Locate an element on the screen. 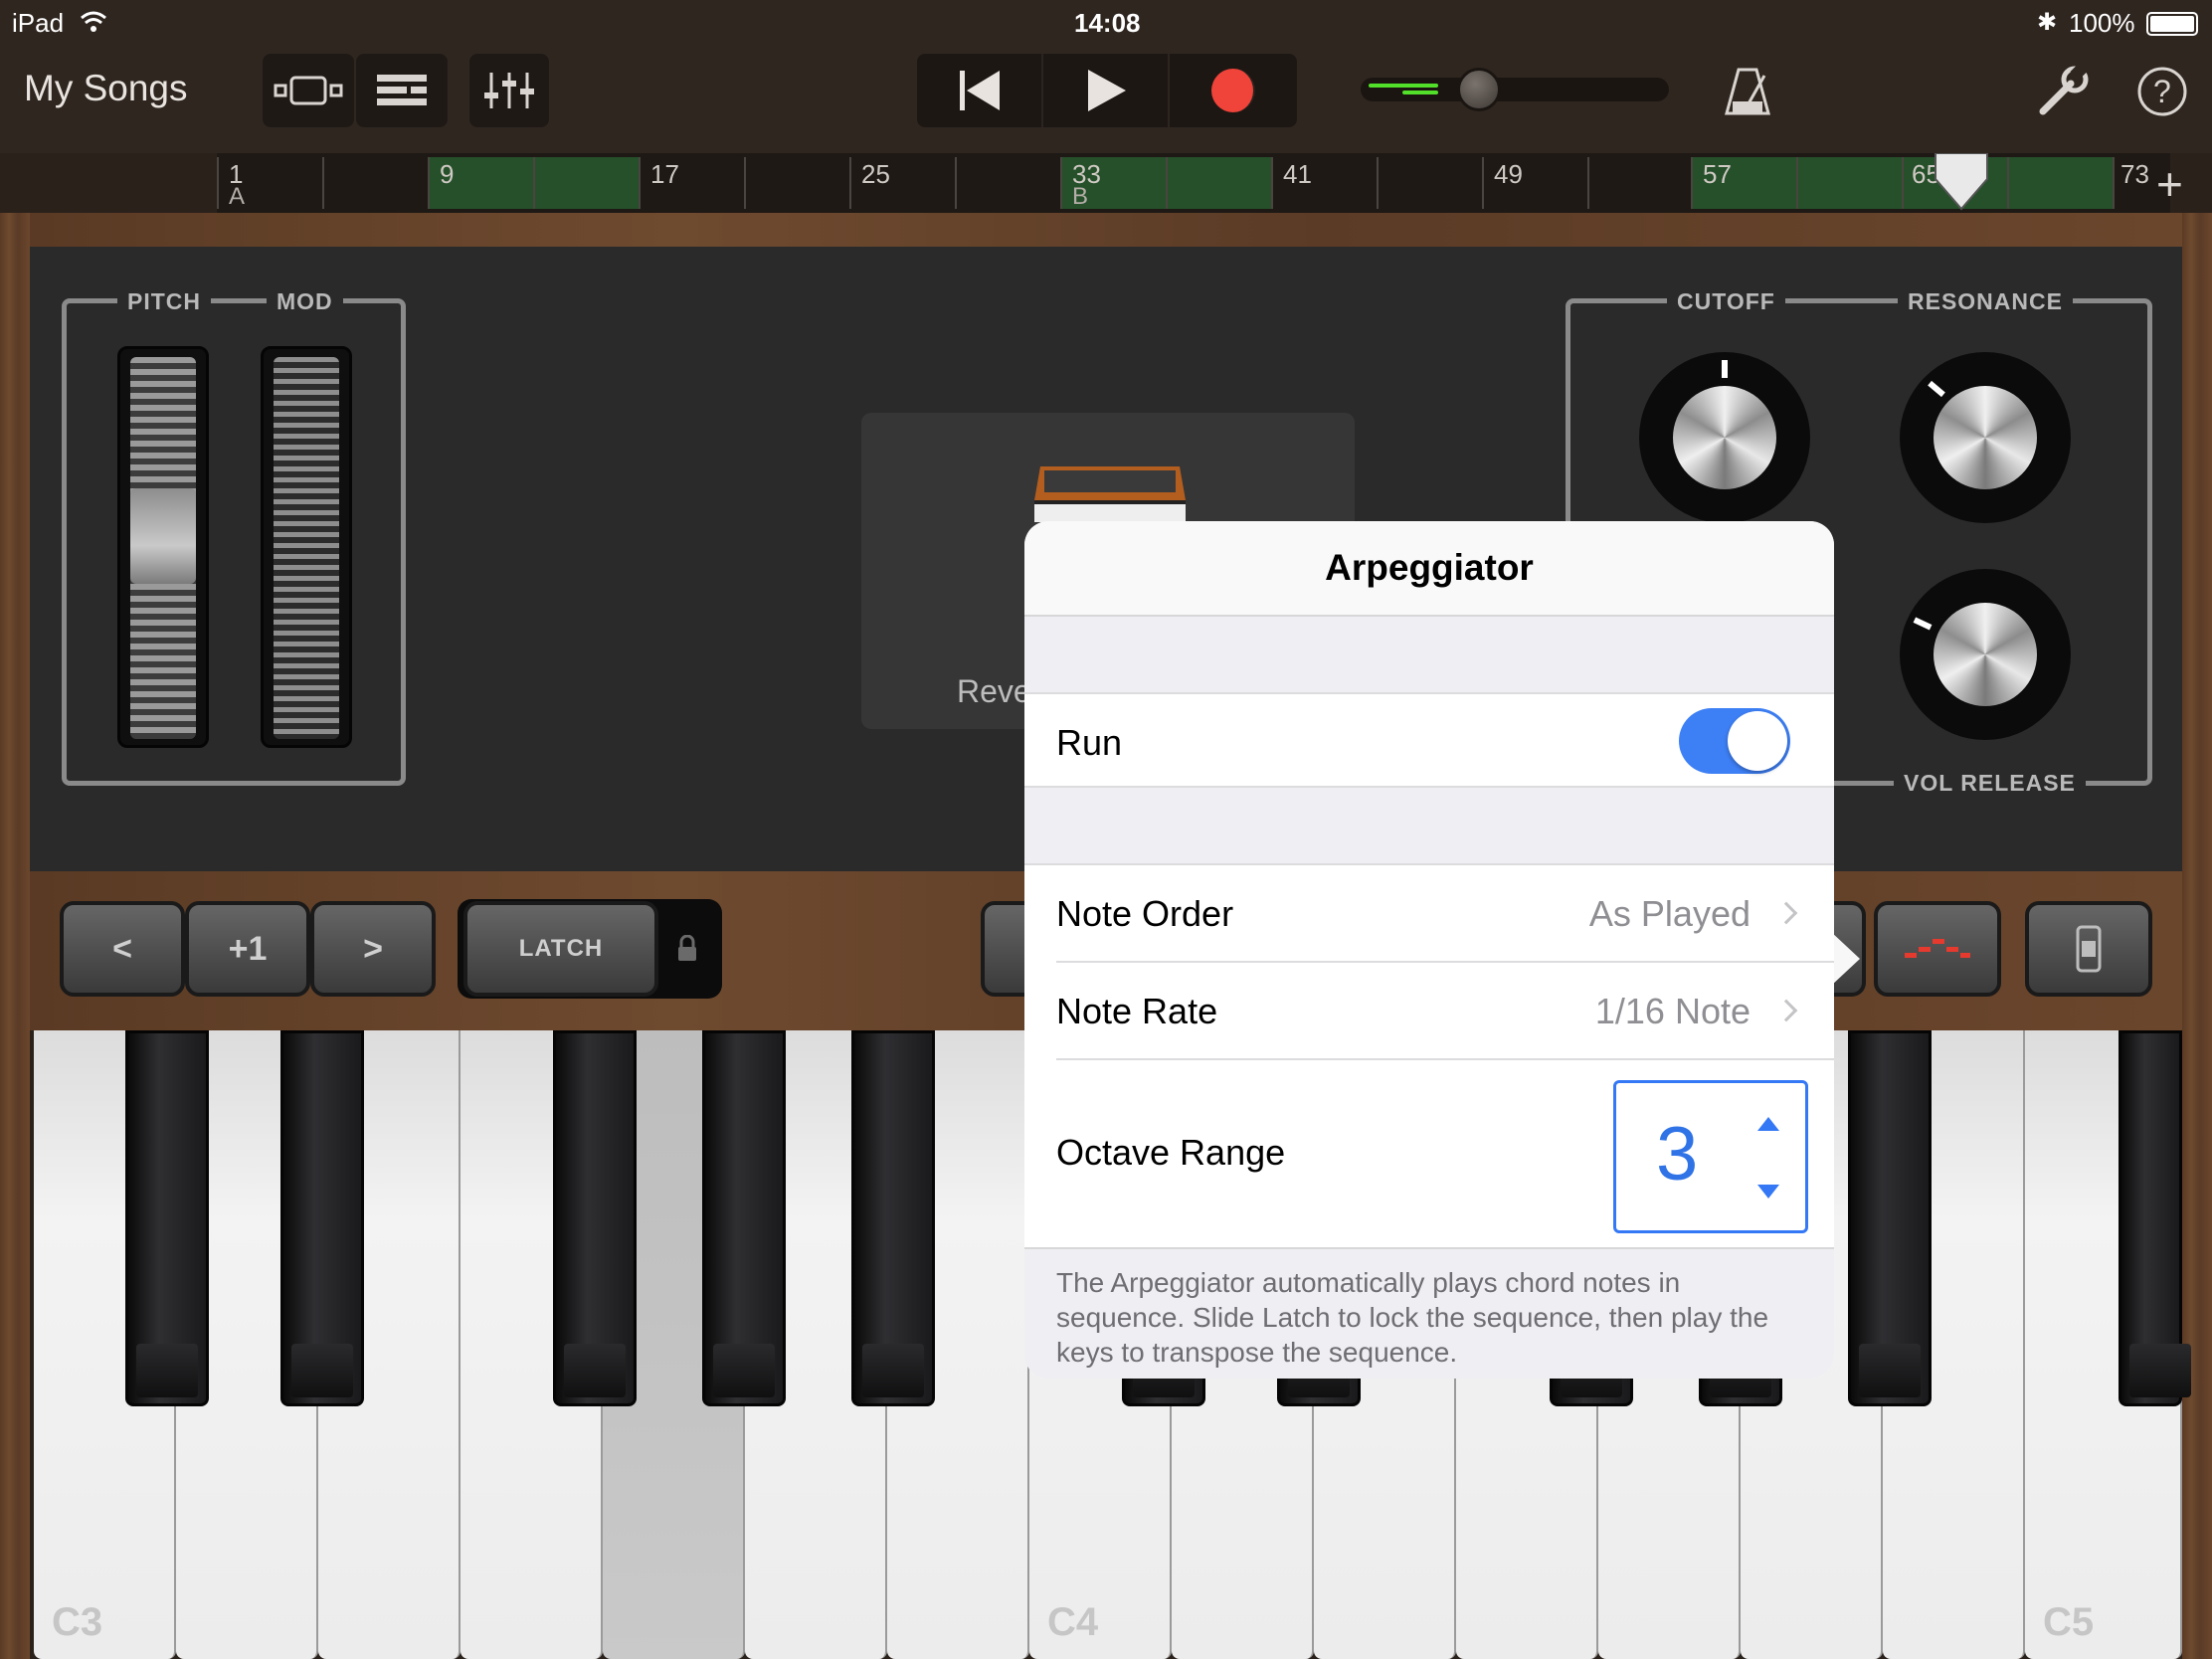 Image resolution: width=2212 pixels, height=1659 pixels. record-icon is located at coordinates (1232, 90).